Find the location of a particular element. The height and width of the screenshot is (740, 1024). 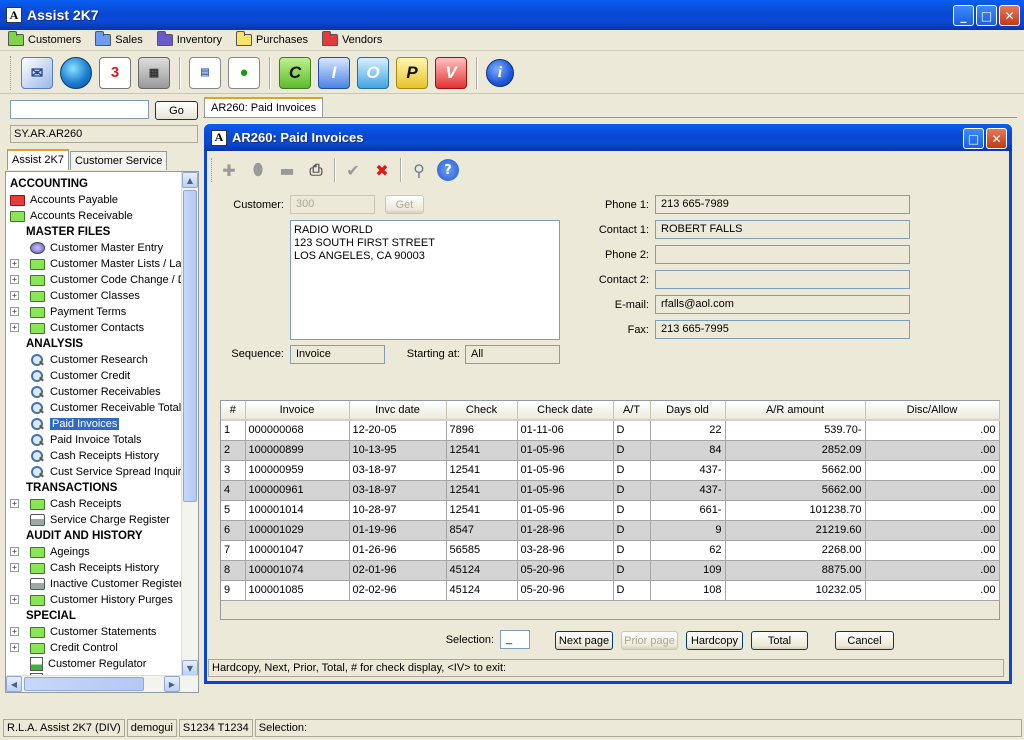

column-header: Check date is located at coordinates (565, 411).